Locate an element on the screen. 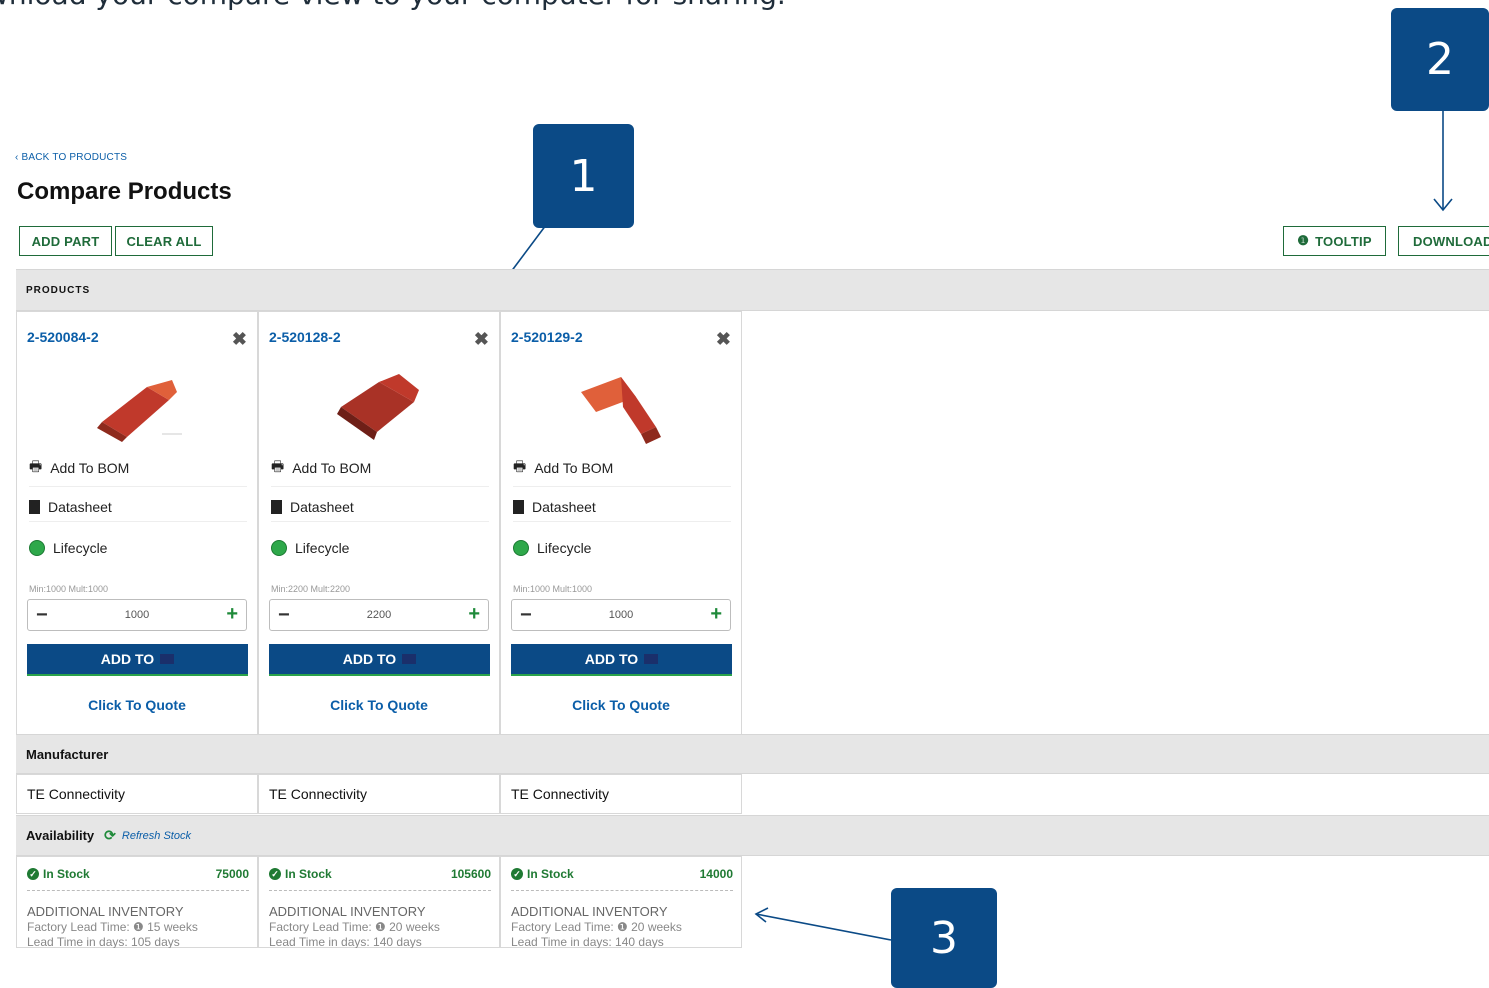 This screenshot has height=988, width=1489. factory-lead-time: Factory Lead Time: ❶ 15 weeks is located at coordinates (112, 927).